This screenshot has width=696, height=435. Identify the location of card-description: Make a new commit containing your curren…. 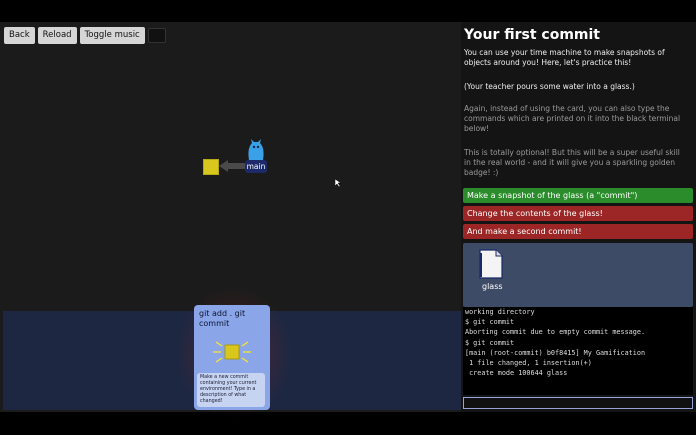
(231, 390).